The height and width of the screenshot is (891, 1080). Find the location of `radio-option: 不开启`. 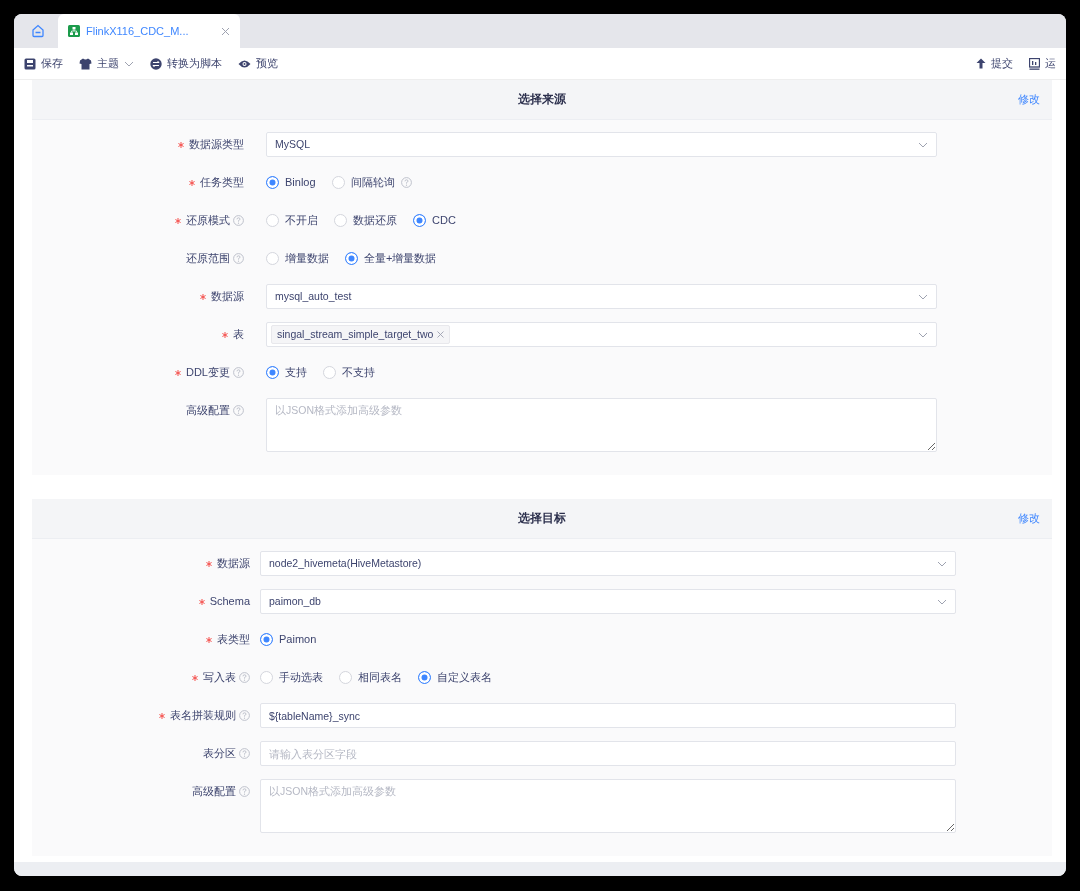

radio-option: 不开启 is located at coordinates (292, 220).